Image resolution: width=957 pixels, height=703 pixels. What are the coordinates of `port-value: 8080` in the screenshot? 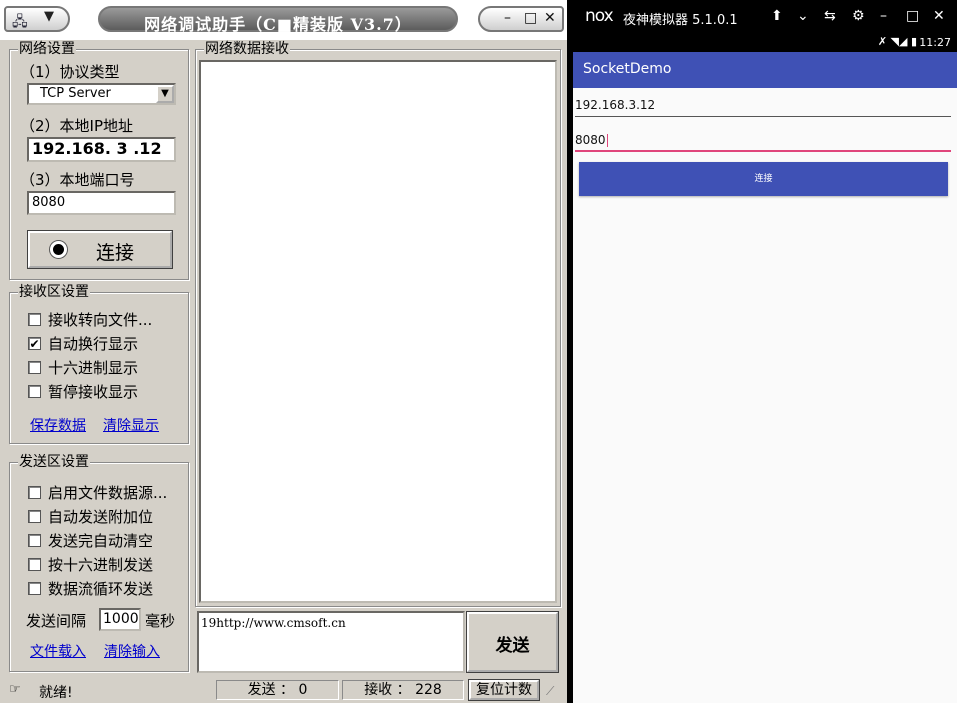 It's located at (590, 140).